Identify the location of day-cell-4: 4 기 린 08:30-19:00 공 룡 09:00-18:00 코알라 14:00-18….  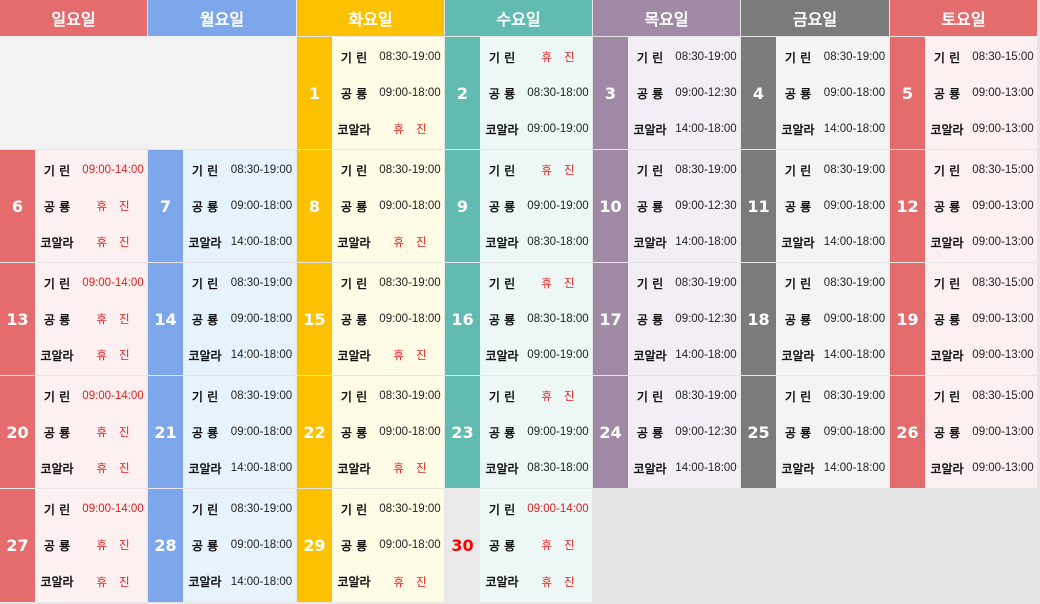
(815, 93).